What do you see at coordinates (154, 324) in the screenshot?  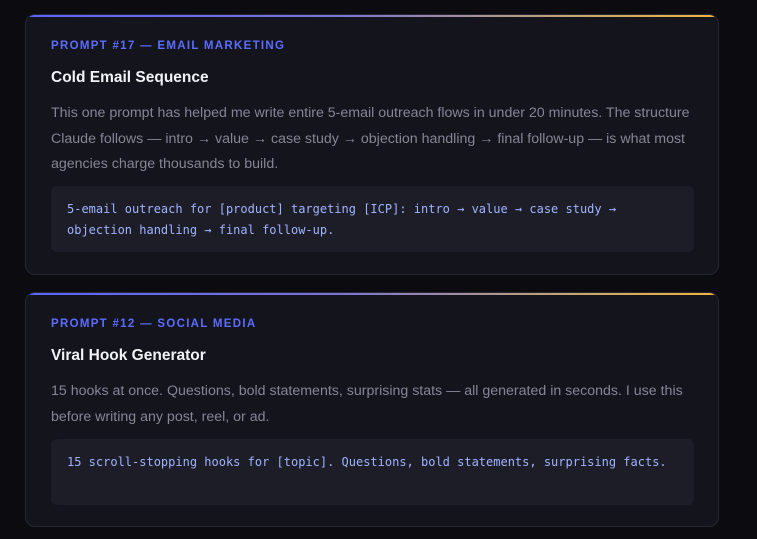 I see `prompt-category-label: PROMPT #12 — SOCIAL MEDIA` at bounding box center [154, 324].